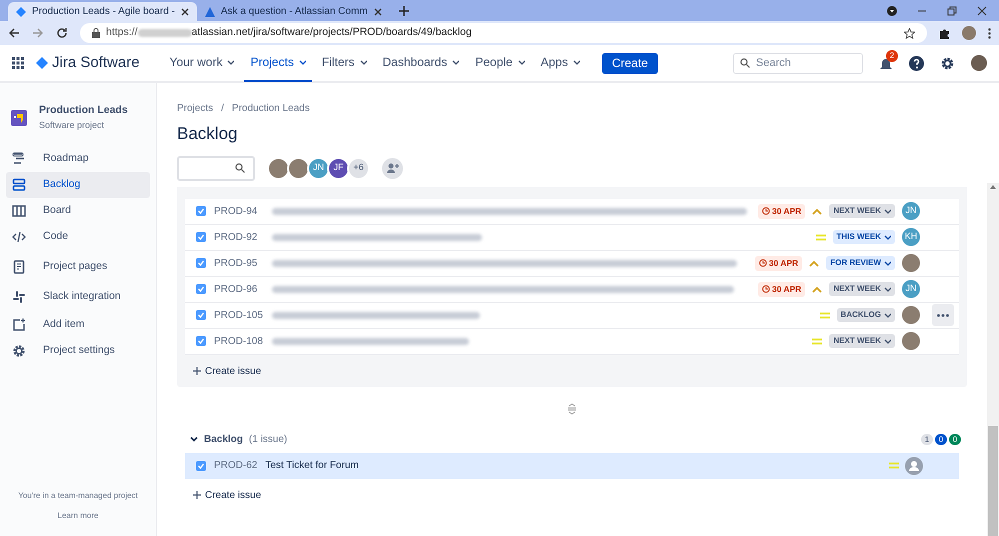  Describe the element at coordinates (863, 237) in the screenshot. I see `status-dropdown: THIS WEEK` at that location.